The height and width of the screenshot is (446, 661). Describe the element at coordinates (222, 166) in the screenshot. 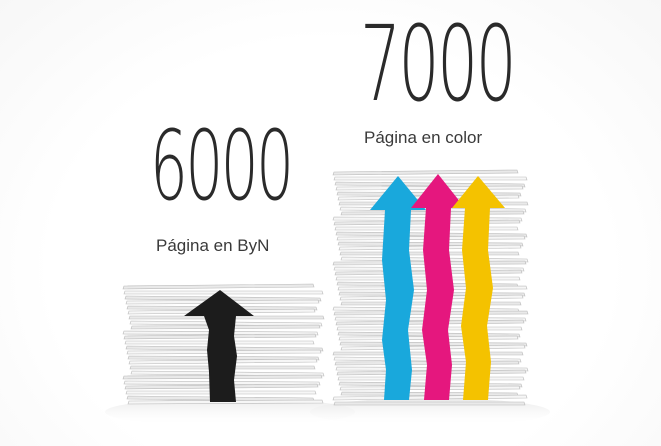

I see `bw-page-count: 6000` at that location.